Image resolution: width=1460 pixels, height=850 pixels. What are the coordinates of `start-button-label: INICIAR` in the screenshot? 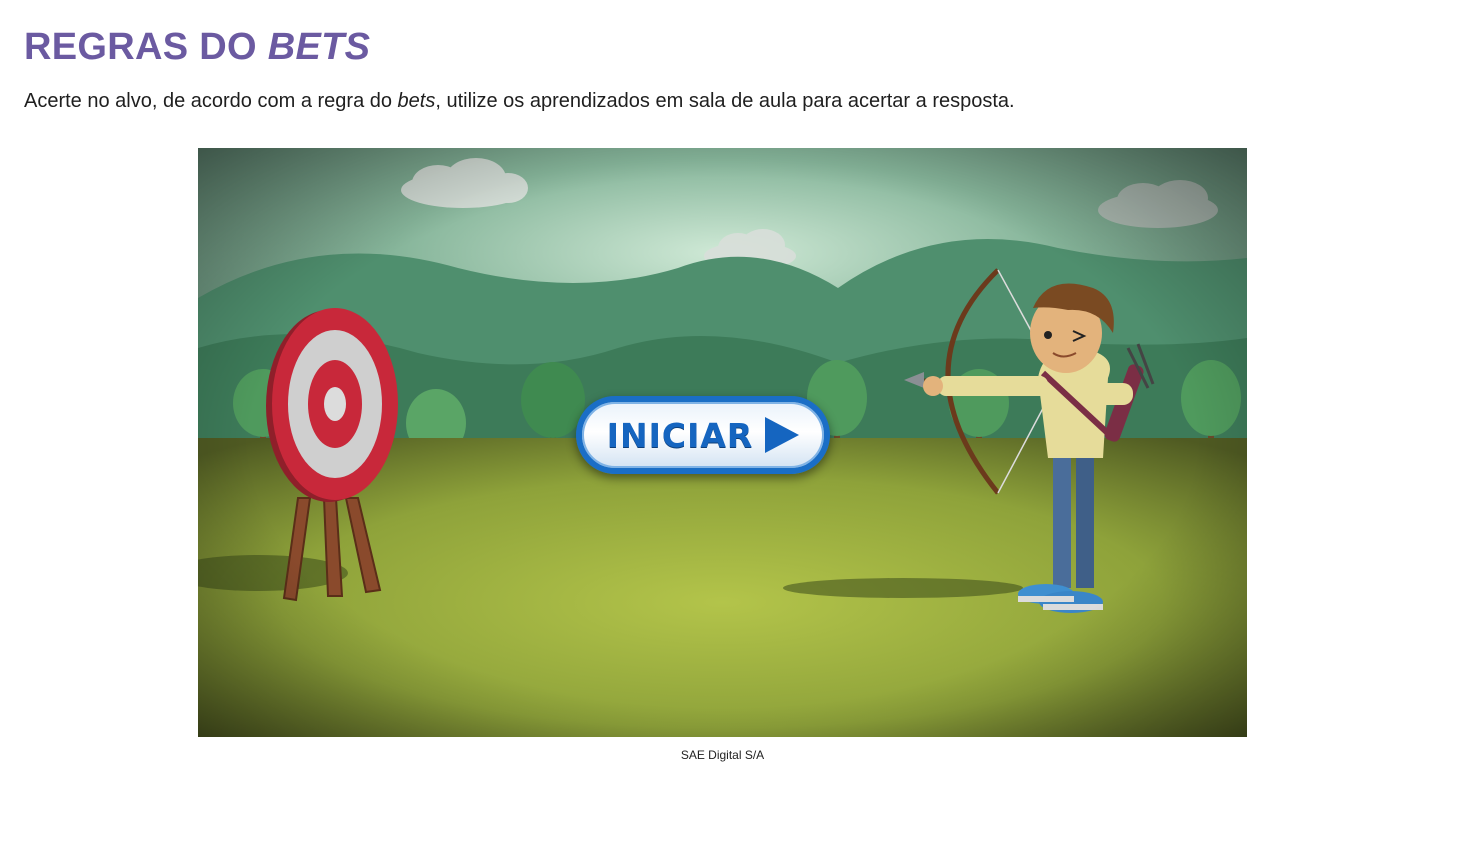 It's located at (680, 435).